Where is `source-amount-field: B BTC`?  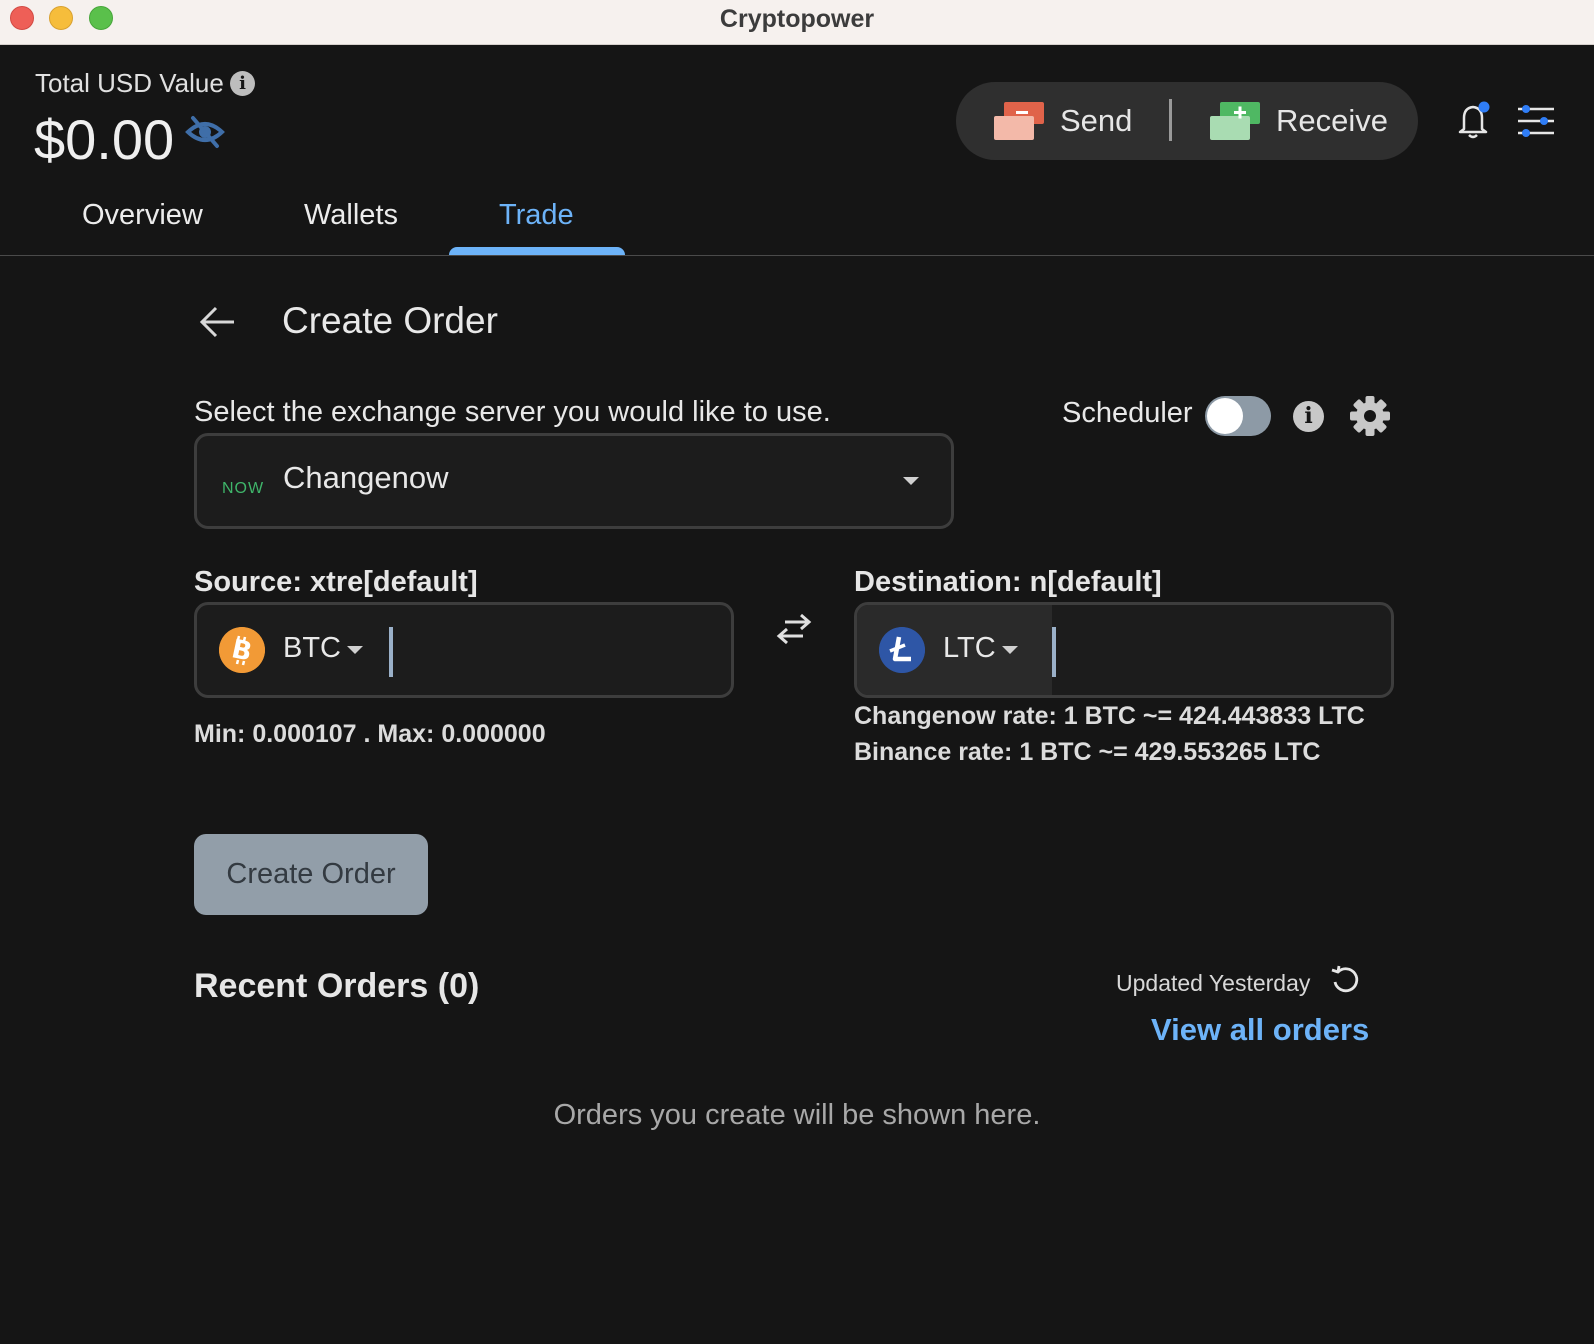 source-amount-field: B BTC is located at coordinates (464, 650).